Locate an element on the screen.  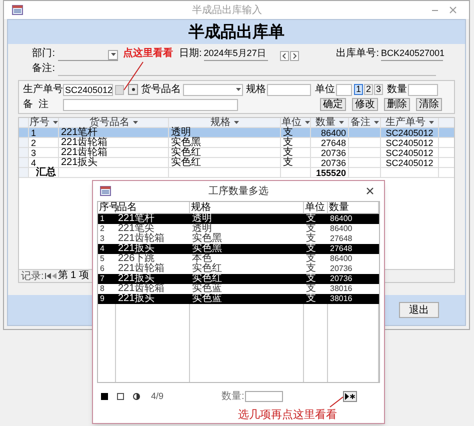
previous-date-icon is located at coordinates (284, 56).